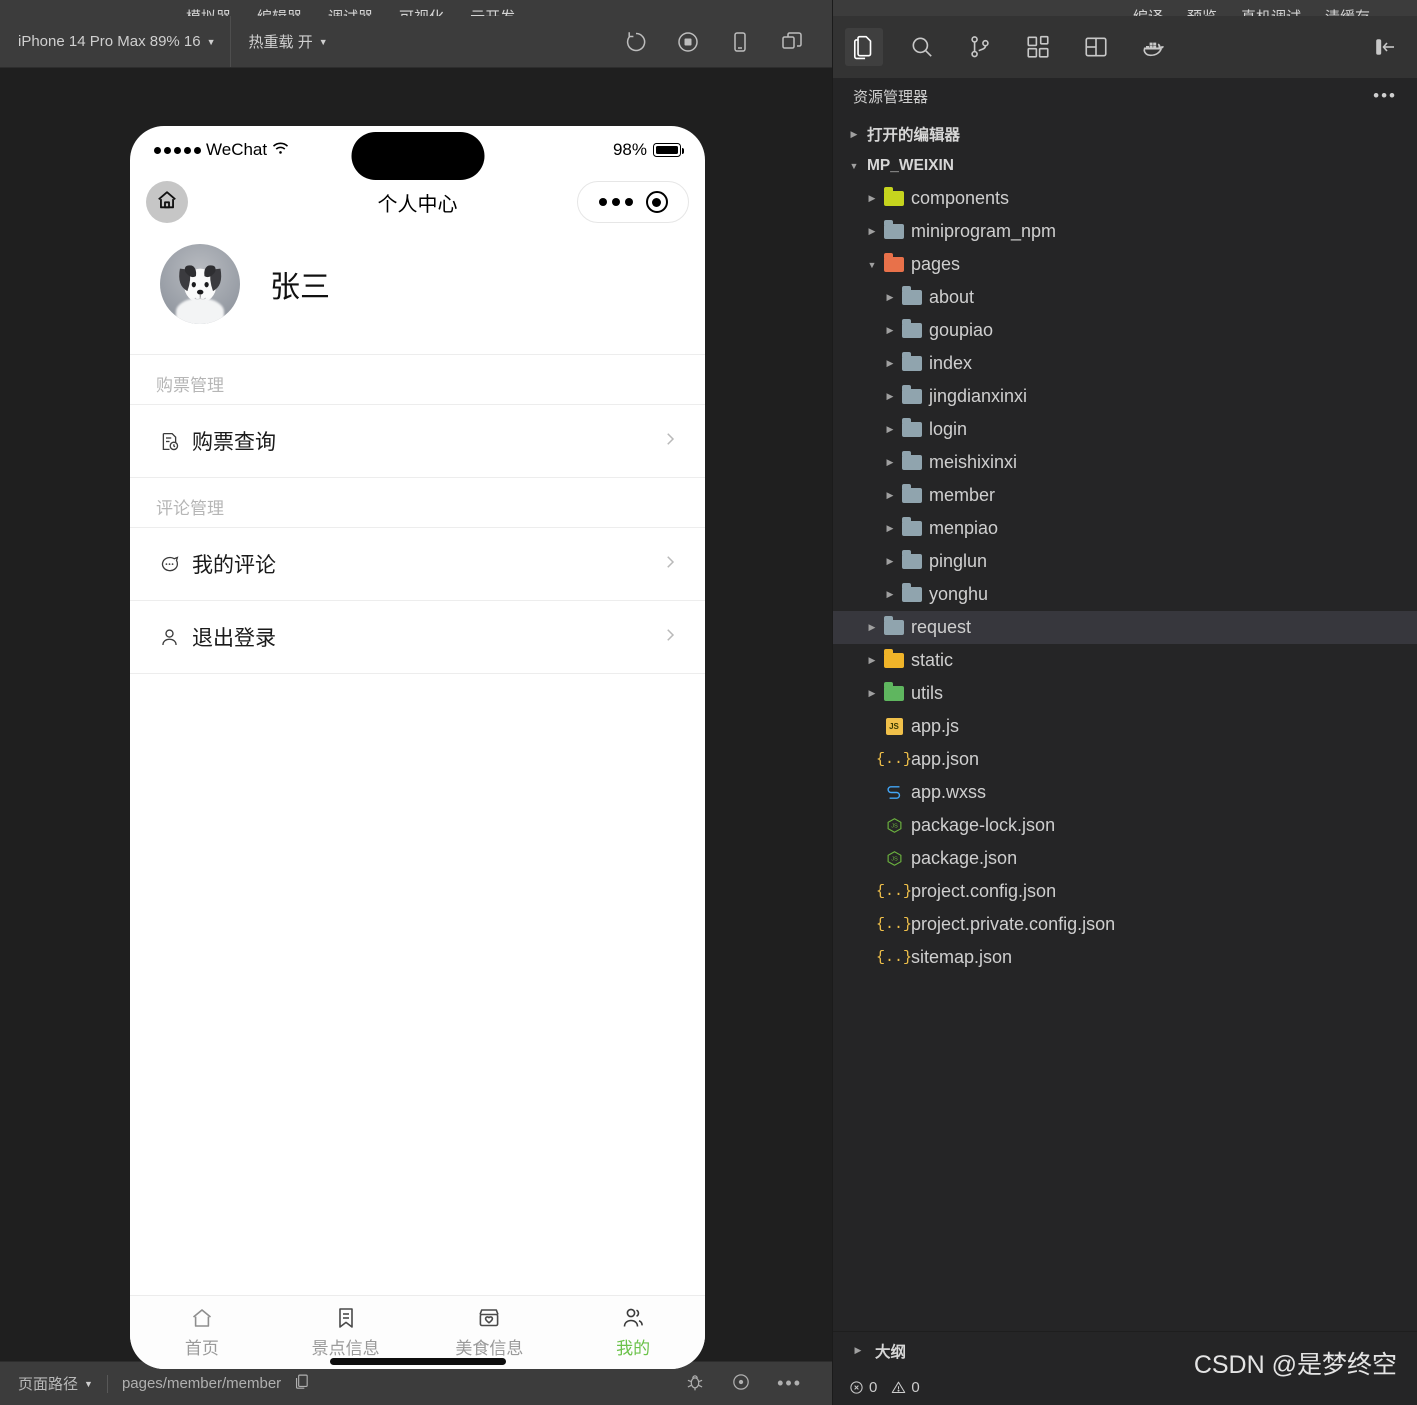 This screenshot has height=1405, width=1417. What do you see at coordinates (863, 1387) in the screenshot?
I see `error-status: 0` at bounding box center [863, 1387].